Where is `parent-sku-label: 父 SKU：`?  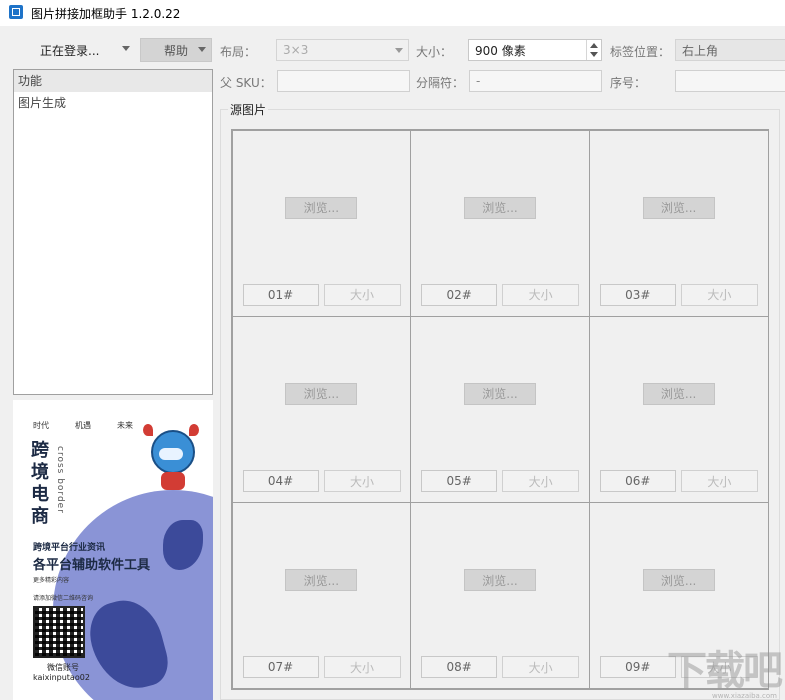 parent-sku-label: 父 SKU： is located at coordinates (246, 83).